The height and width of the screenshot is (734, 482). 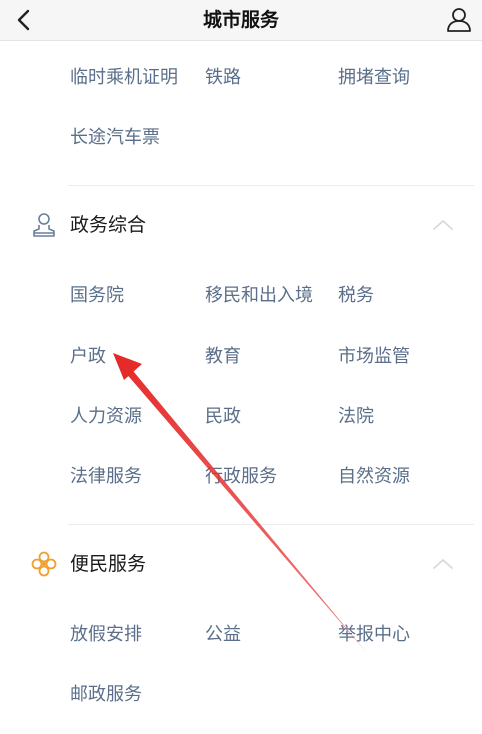 What do you see at coordinates (223, 355) in the screenshot?
I see `service-item-education: 教育` at bounding box center [223, 355].